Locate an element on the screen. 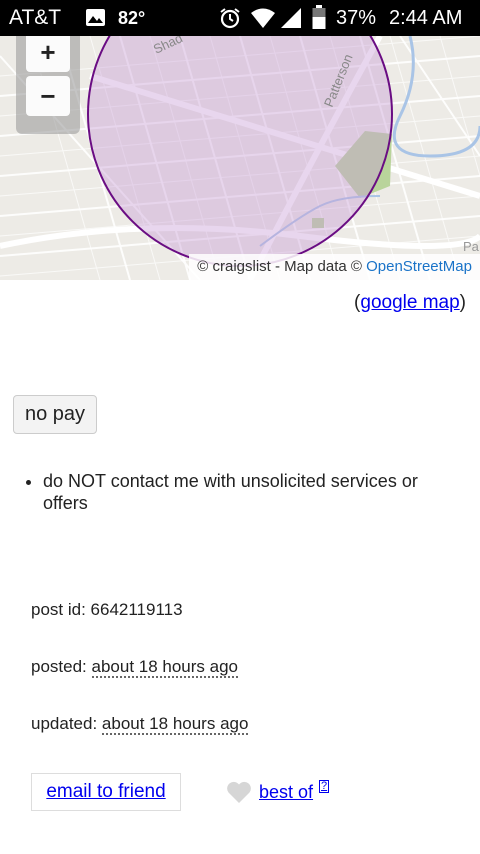 The image size is (480, 854). carrier-name: AT&T is located at coordinates (35, 17).